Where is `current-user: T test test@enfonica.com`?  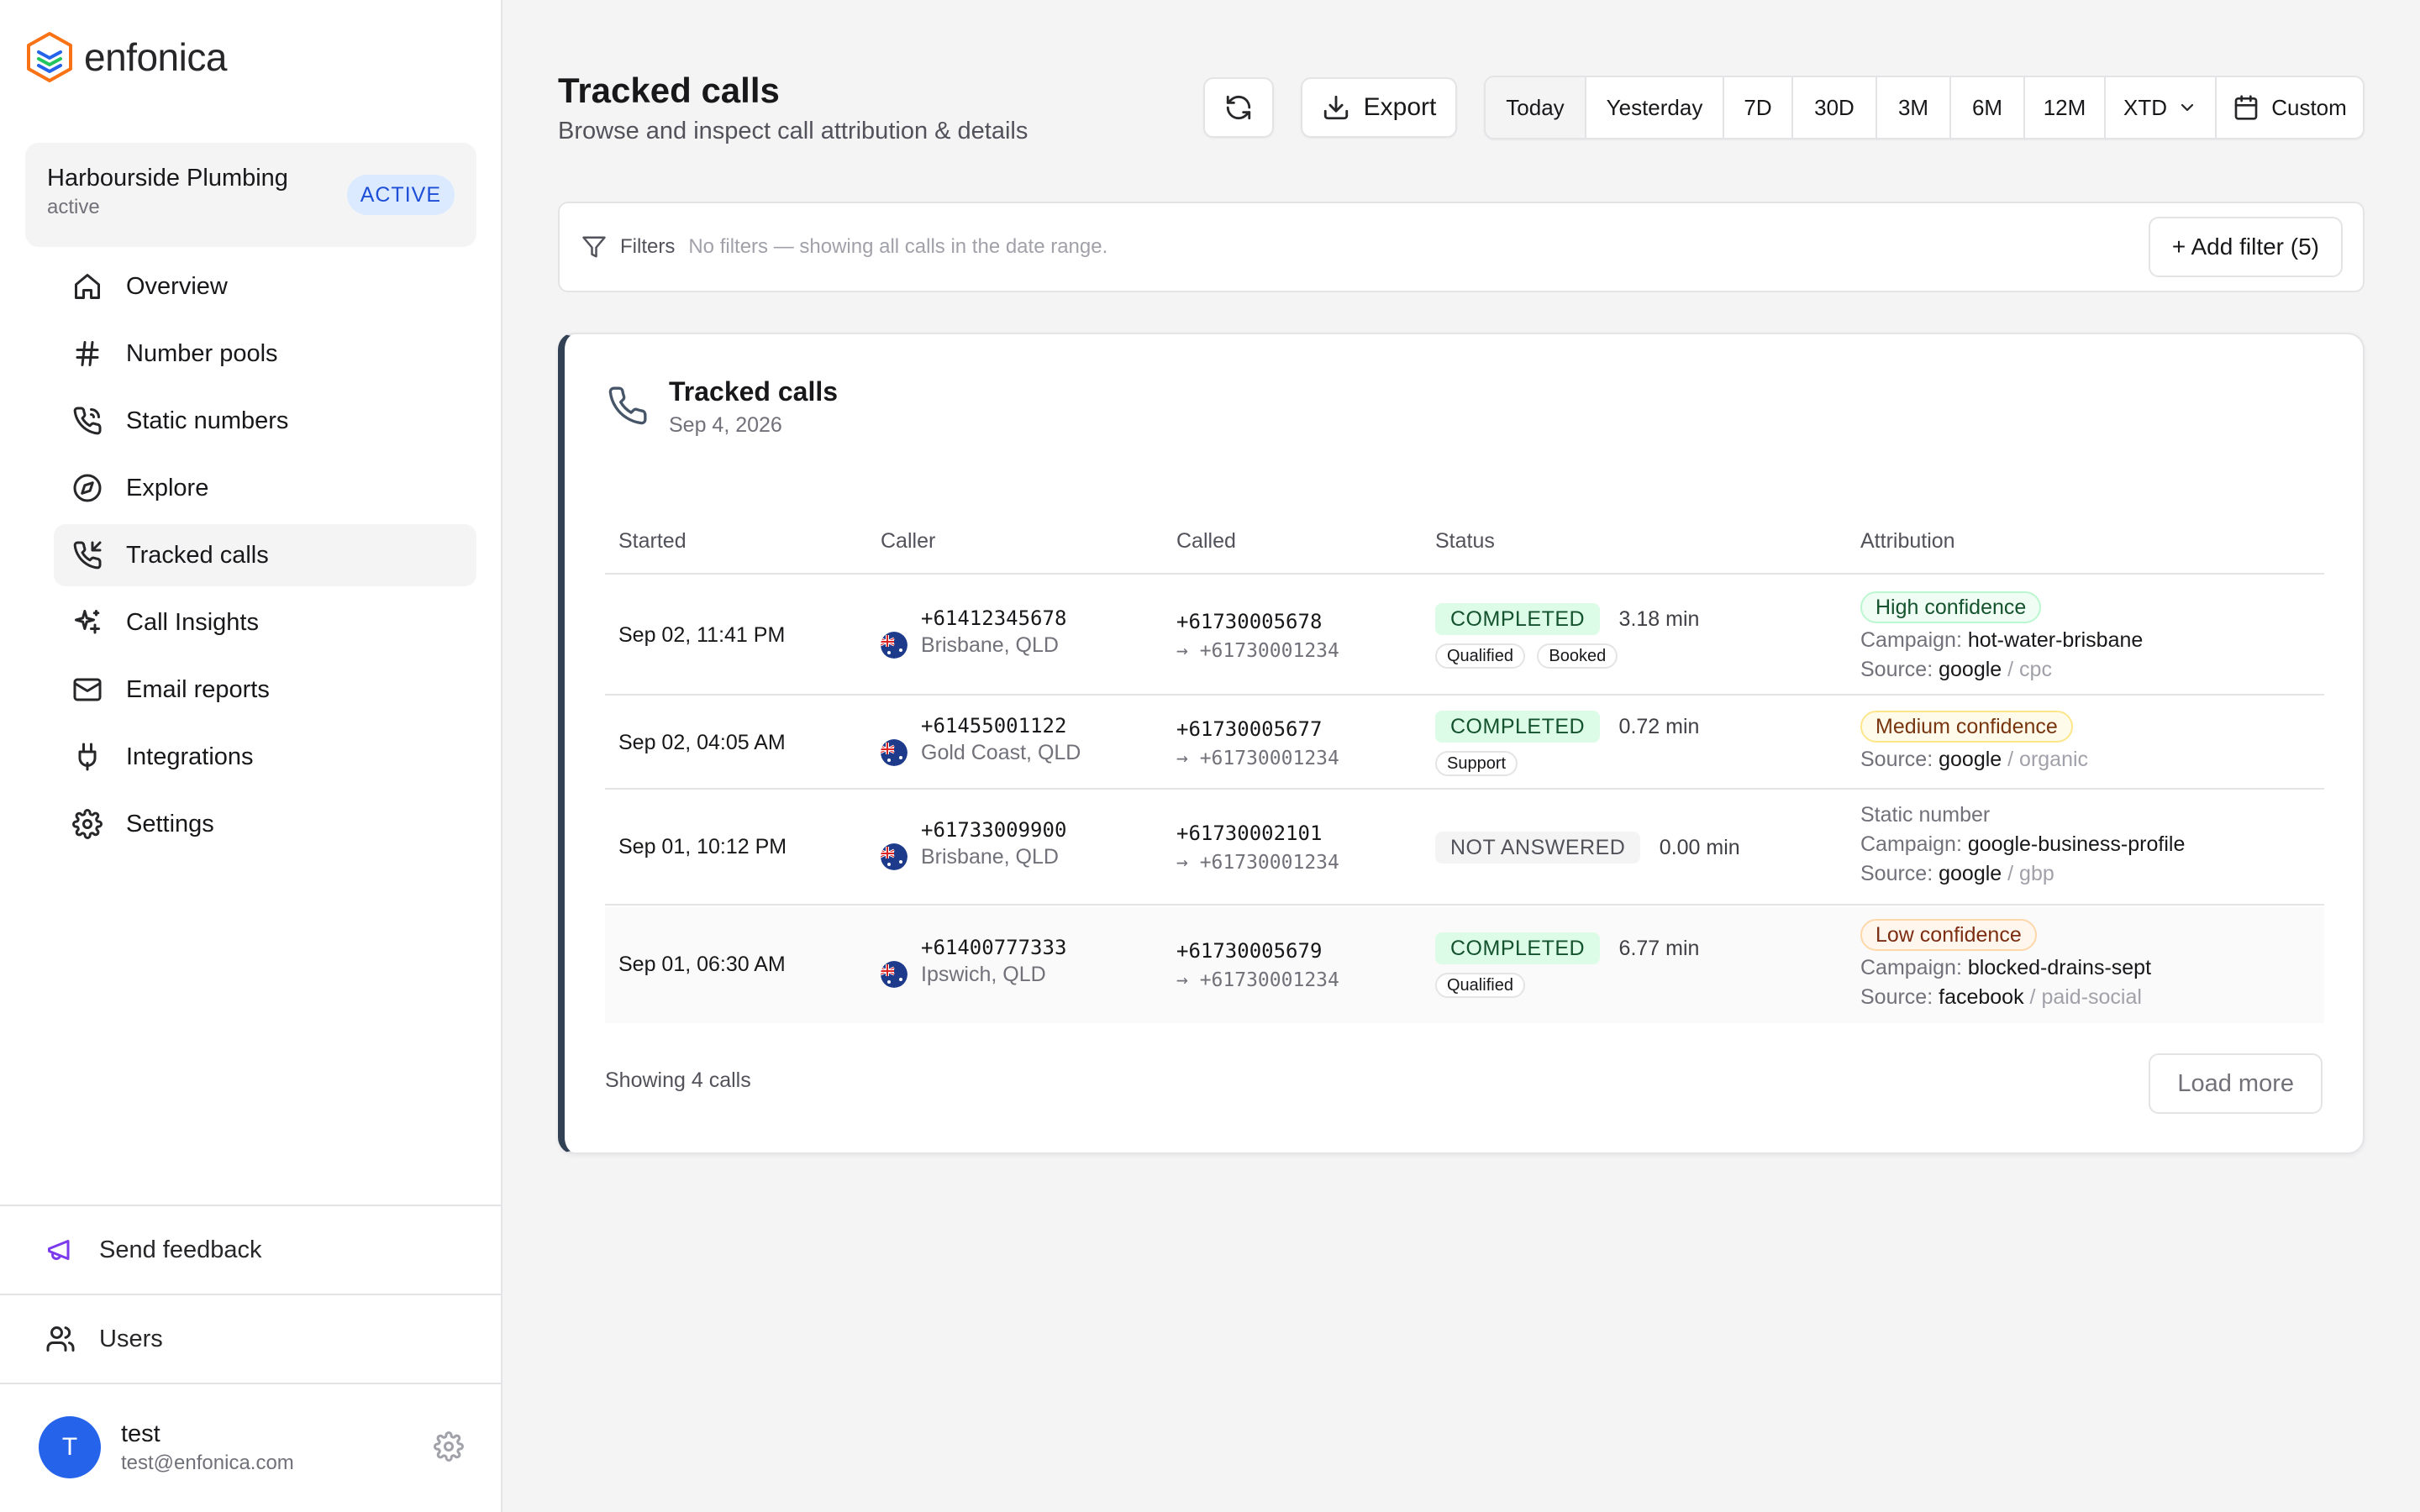
current-user: T test test@enfonica.com is located at coordinates (251, 1446).